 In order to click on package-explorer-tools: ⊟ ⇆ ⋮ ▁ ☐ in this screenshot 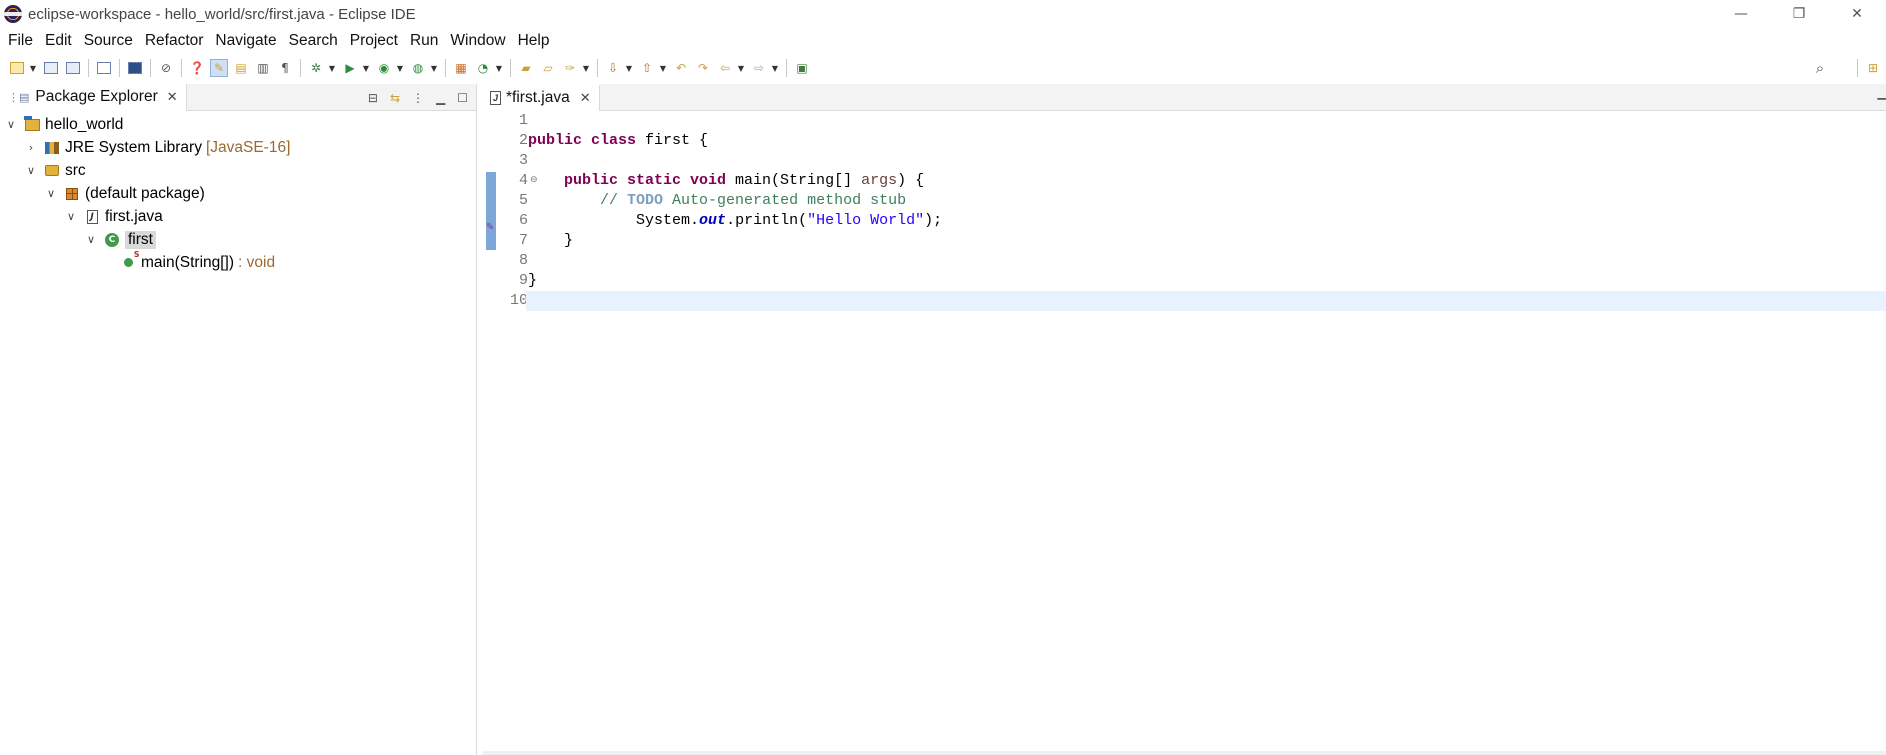, I will do `click(418, 97)`.